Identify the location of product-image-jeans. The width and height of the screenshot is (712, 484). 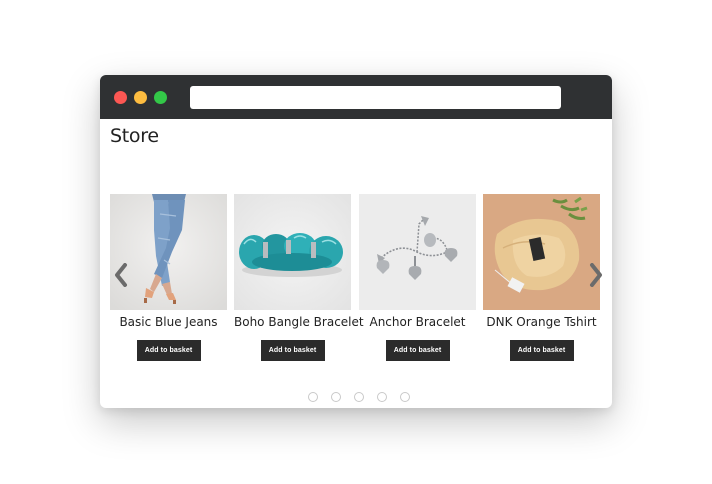
(168, 252).